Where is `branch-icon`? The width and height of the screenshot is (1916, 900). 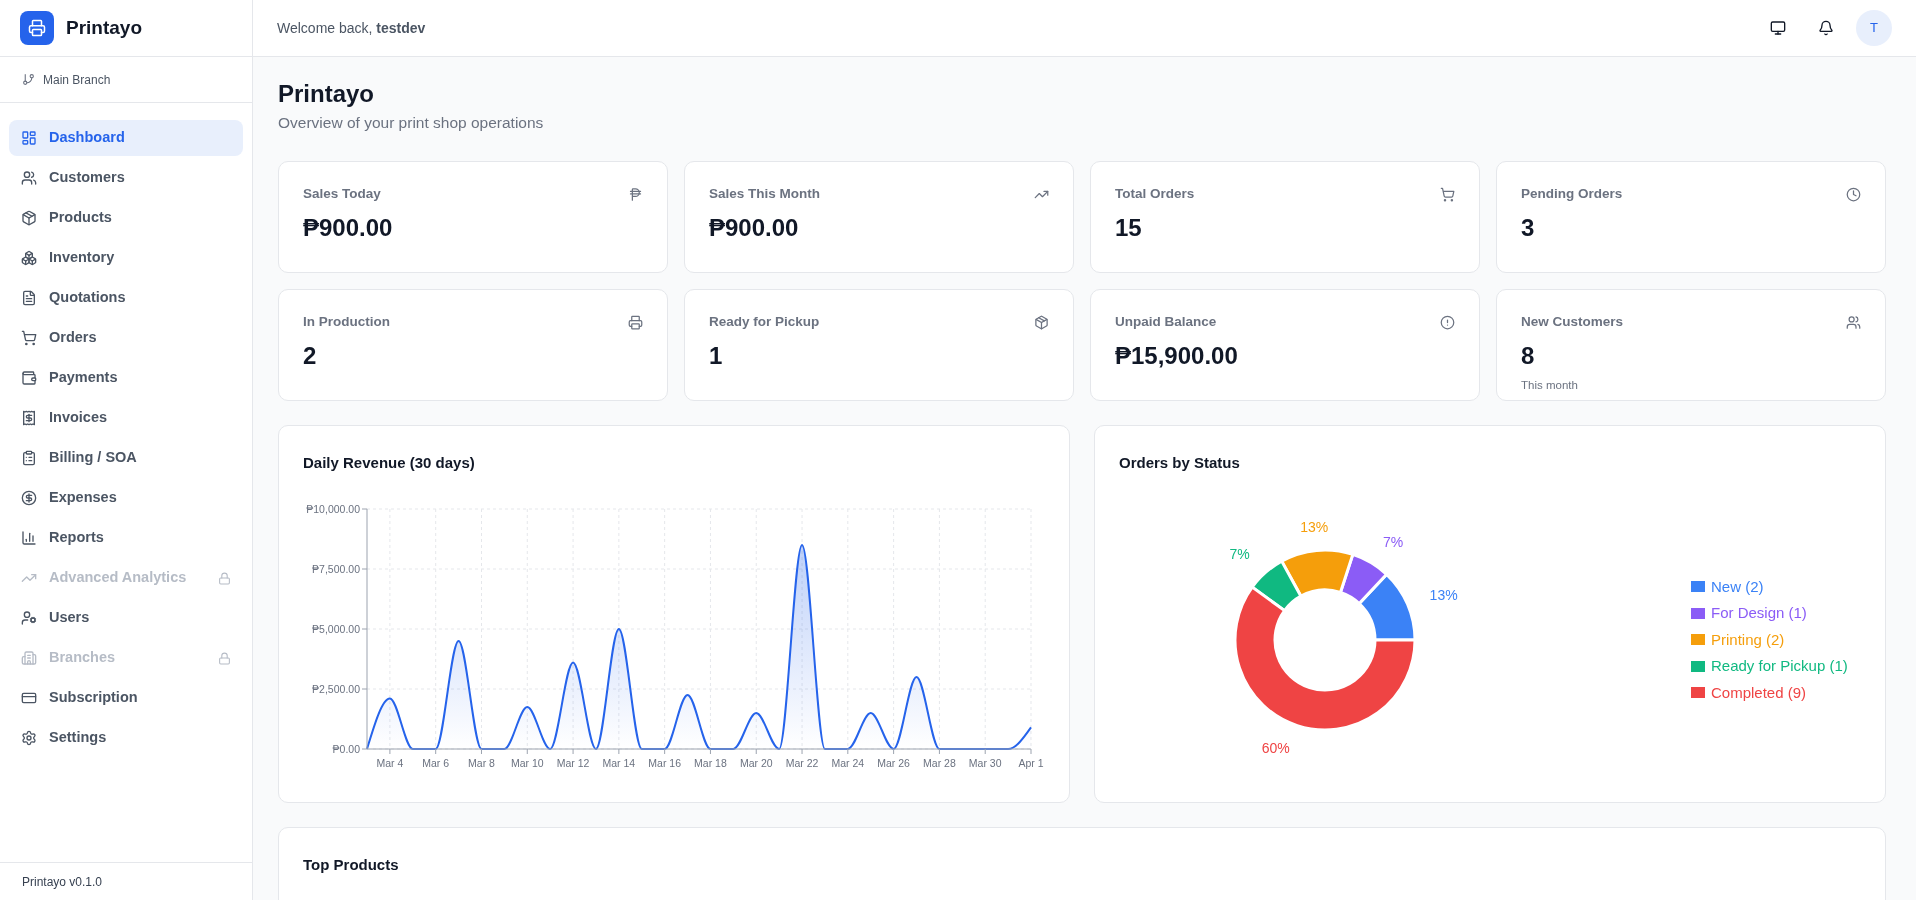
branch-icon is located at coordinates (28, 79).